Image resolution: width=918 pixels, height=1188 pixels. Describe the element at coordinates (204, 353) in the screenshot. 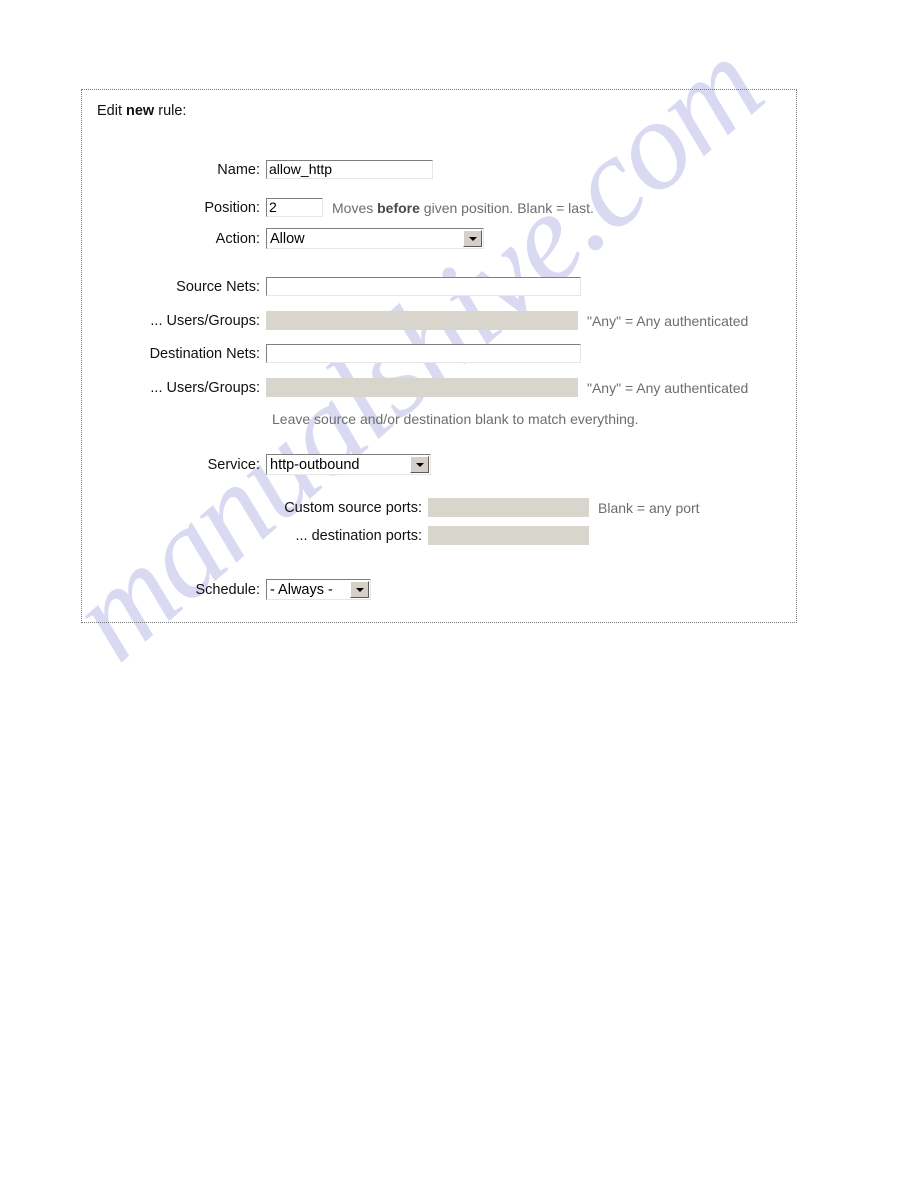

I see `destination-nets-label: Destination Nets:` at that location.